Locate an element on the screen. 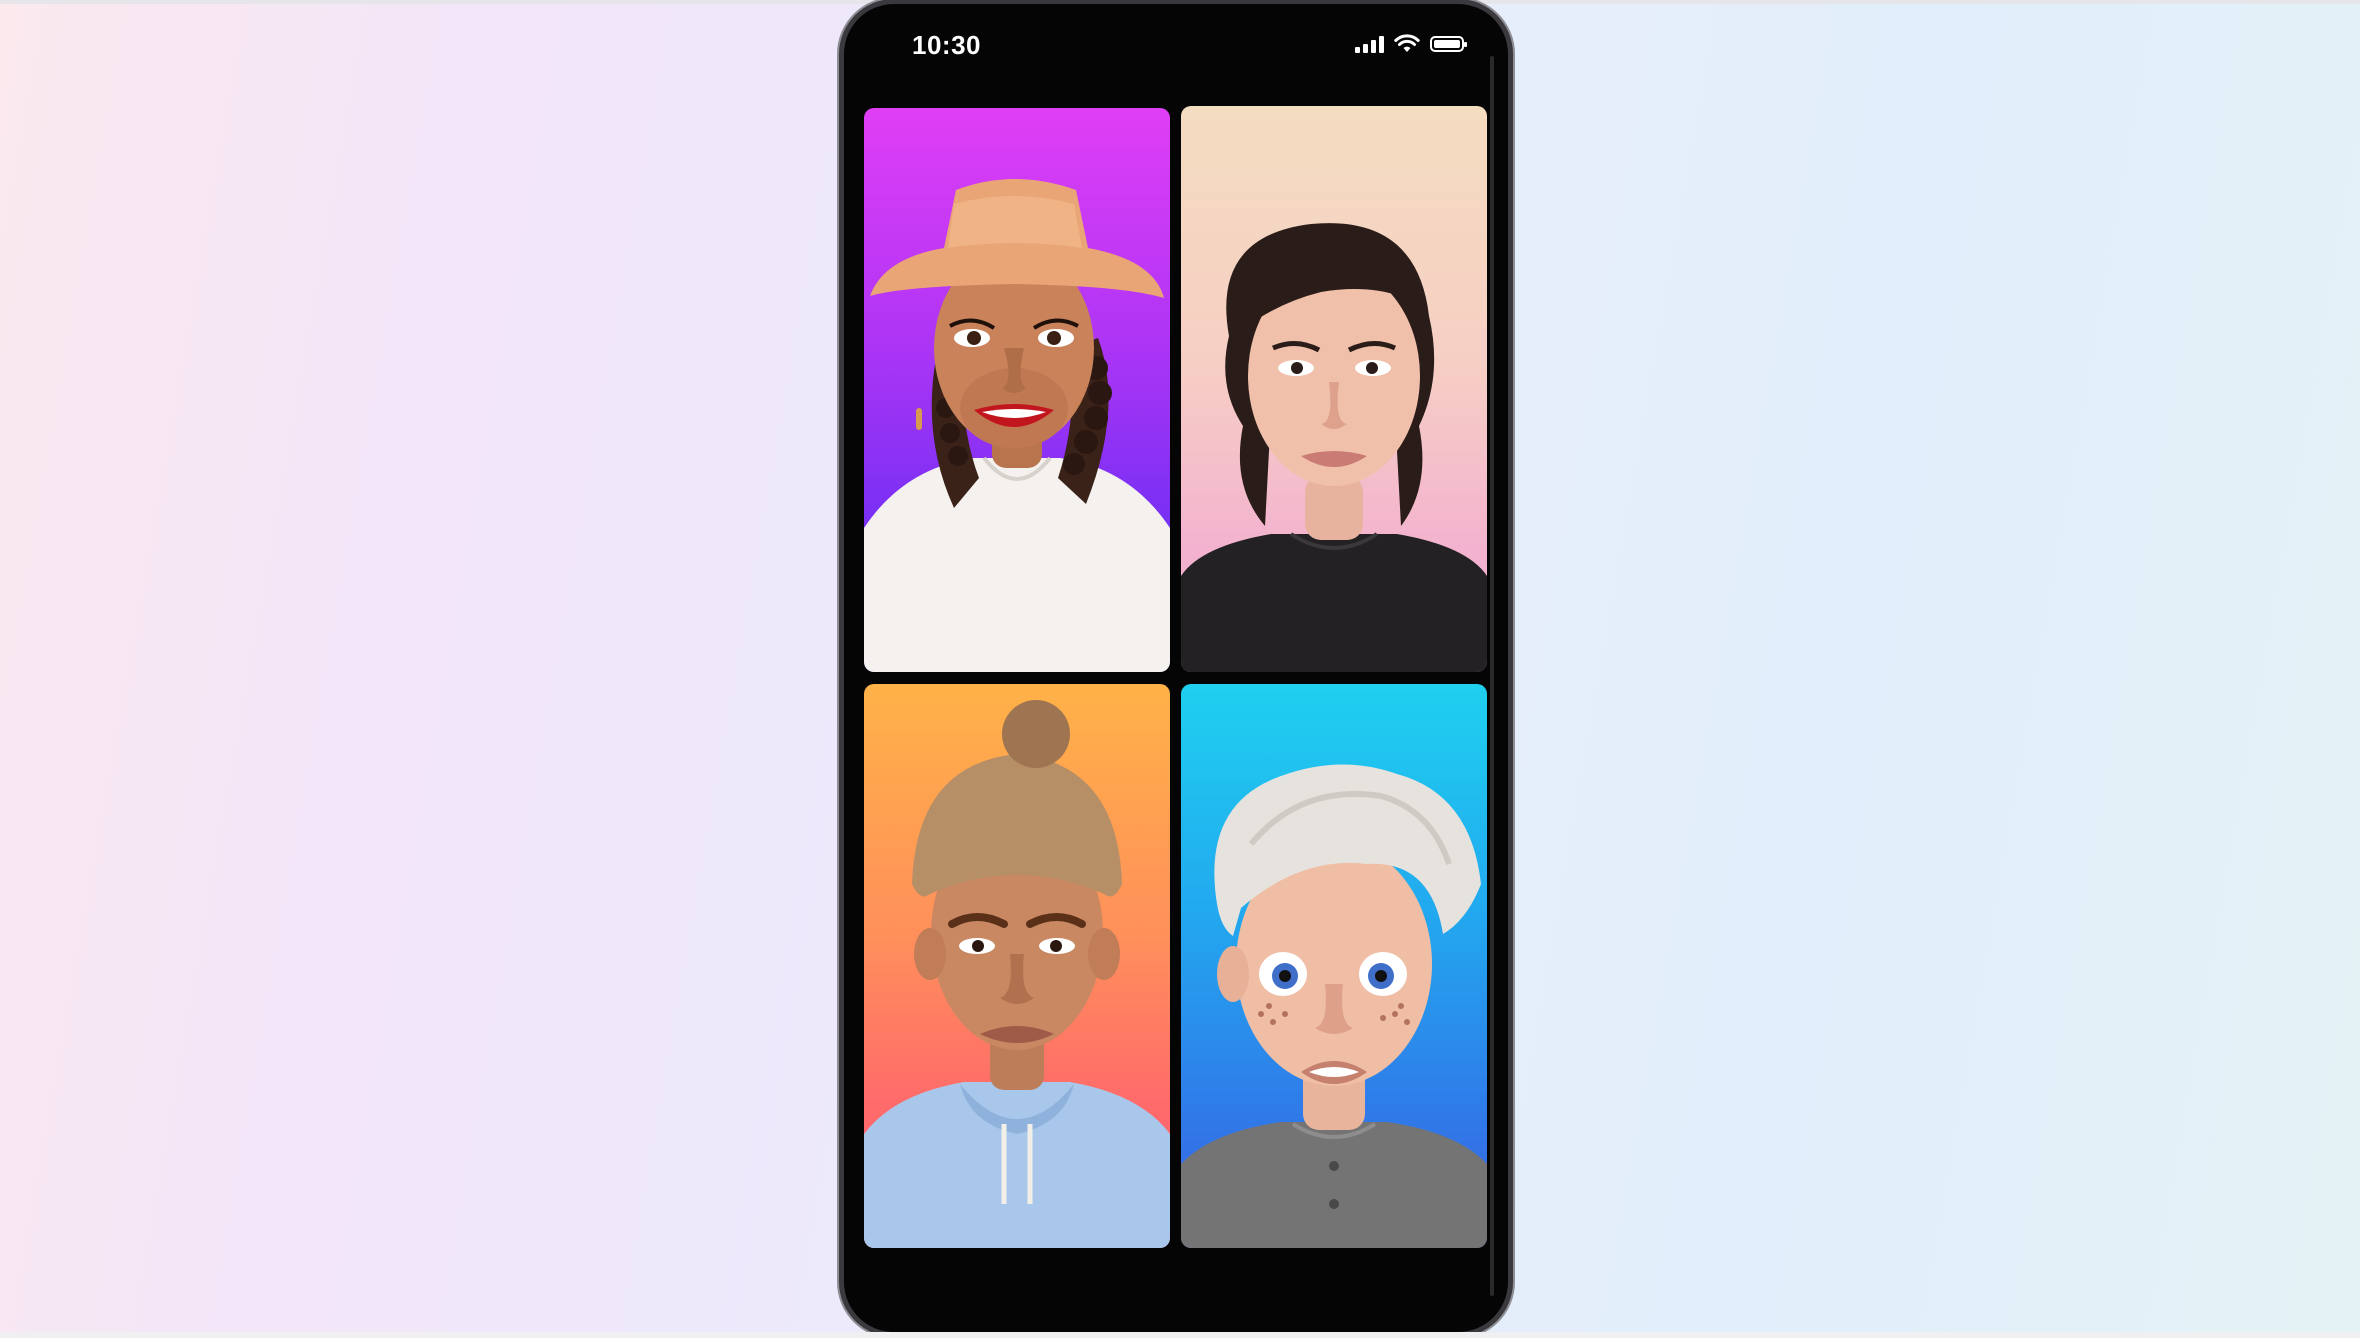 The image size is (2360, 1338). avatar-bucket-hat-locs is located at coordinates (1017, 425).